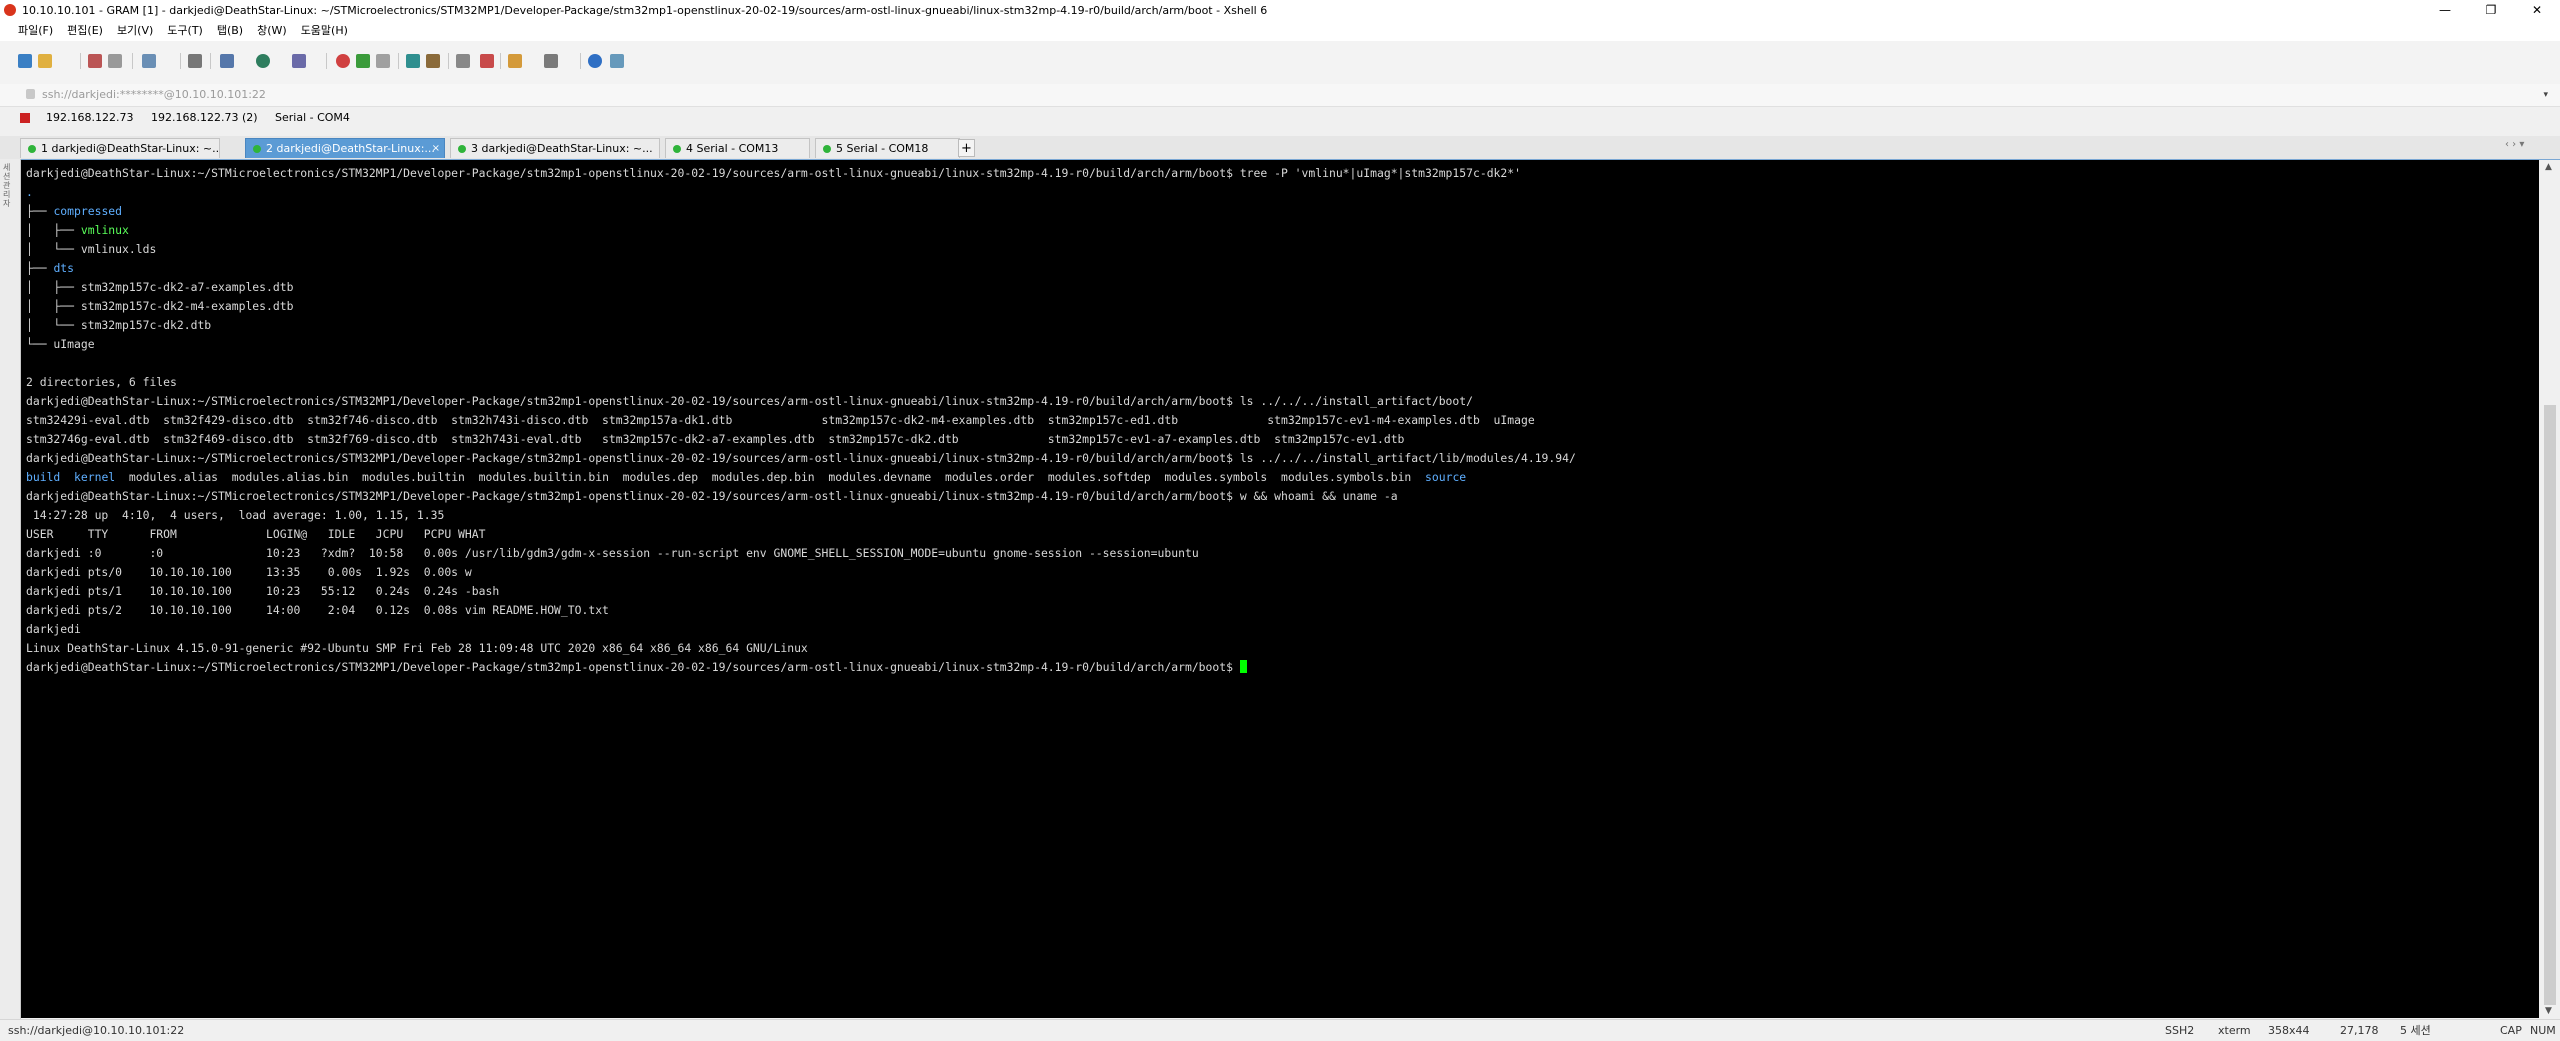  What do you see at coordinates (185, 31) in the screenshot?
I see `menu-tools: 도구(T)` at bounding box center [185, 31].